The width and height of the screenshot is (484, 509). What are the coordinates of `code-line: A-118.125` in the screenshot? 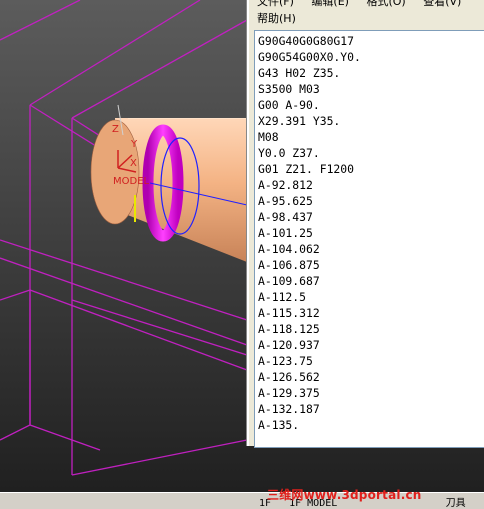 It's located at (289, 329).